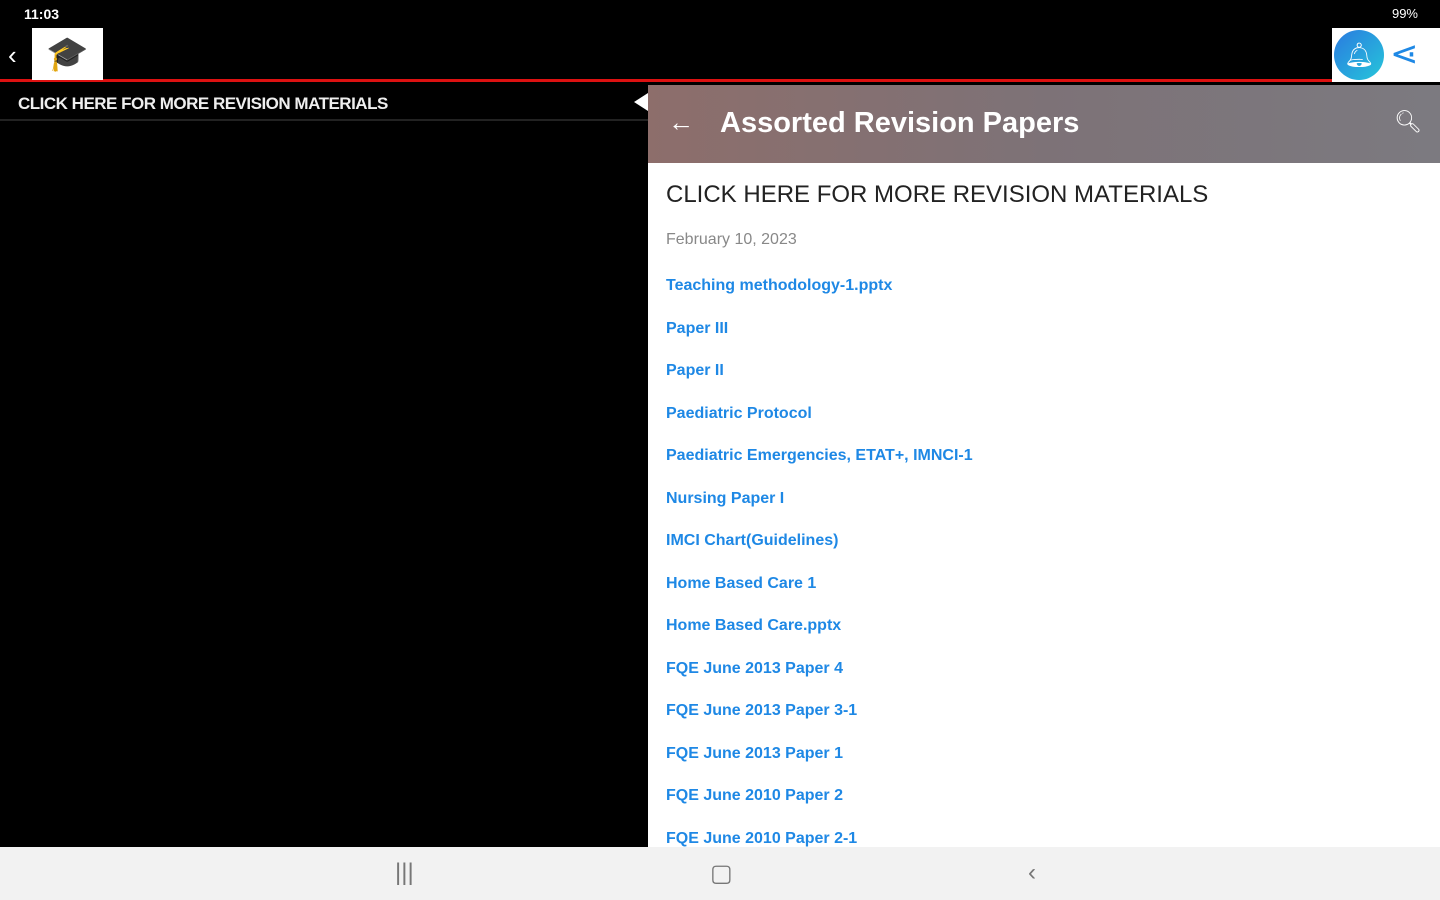 The image size is (1440, 900). Describe the element at coordinates (1404, 54) in the screenshot. I see `share-icon: ⋖` at that location.